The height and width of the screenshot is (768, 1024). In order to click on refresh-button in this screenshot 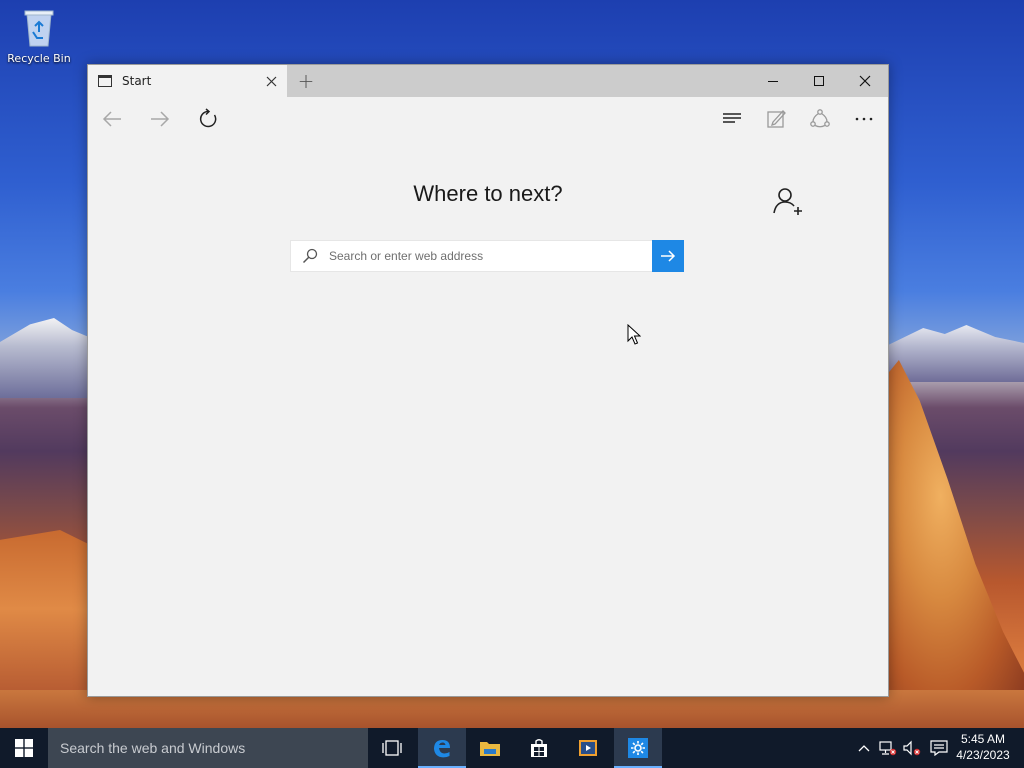, I will do `click(208, 119)`.